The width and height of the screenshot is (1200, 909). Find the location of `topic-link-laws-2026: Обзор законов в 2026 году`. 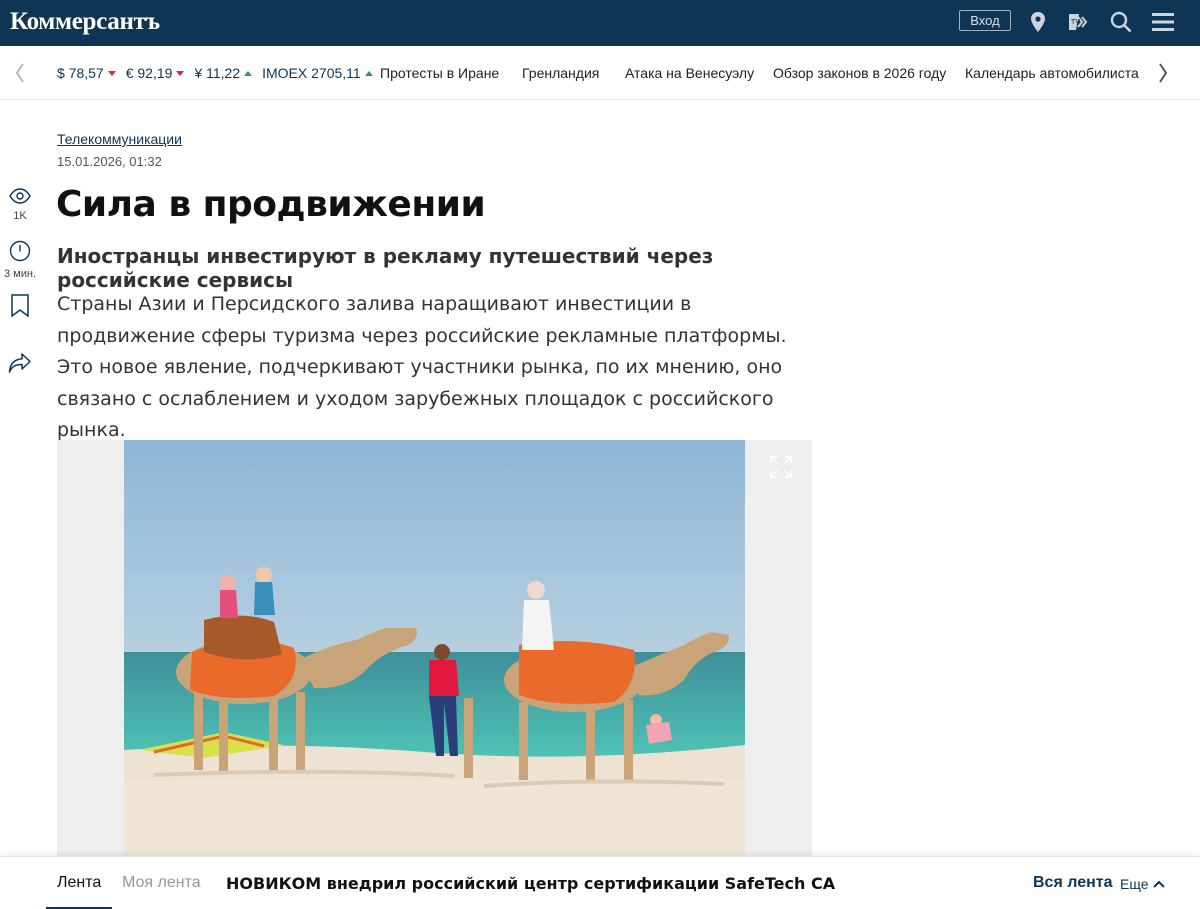

topic-link-laws-2026: Обзор законов в 2026 году is located at coordinates (859, 73).